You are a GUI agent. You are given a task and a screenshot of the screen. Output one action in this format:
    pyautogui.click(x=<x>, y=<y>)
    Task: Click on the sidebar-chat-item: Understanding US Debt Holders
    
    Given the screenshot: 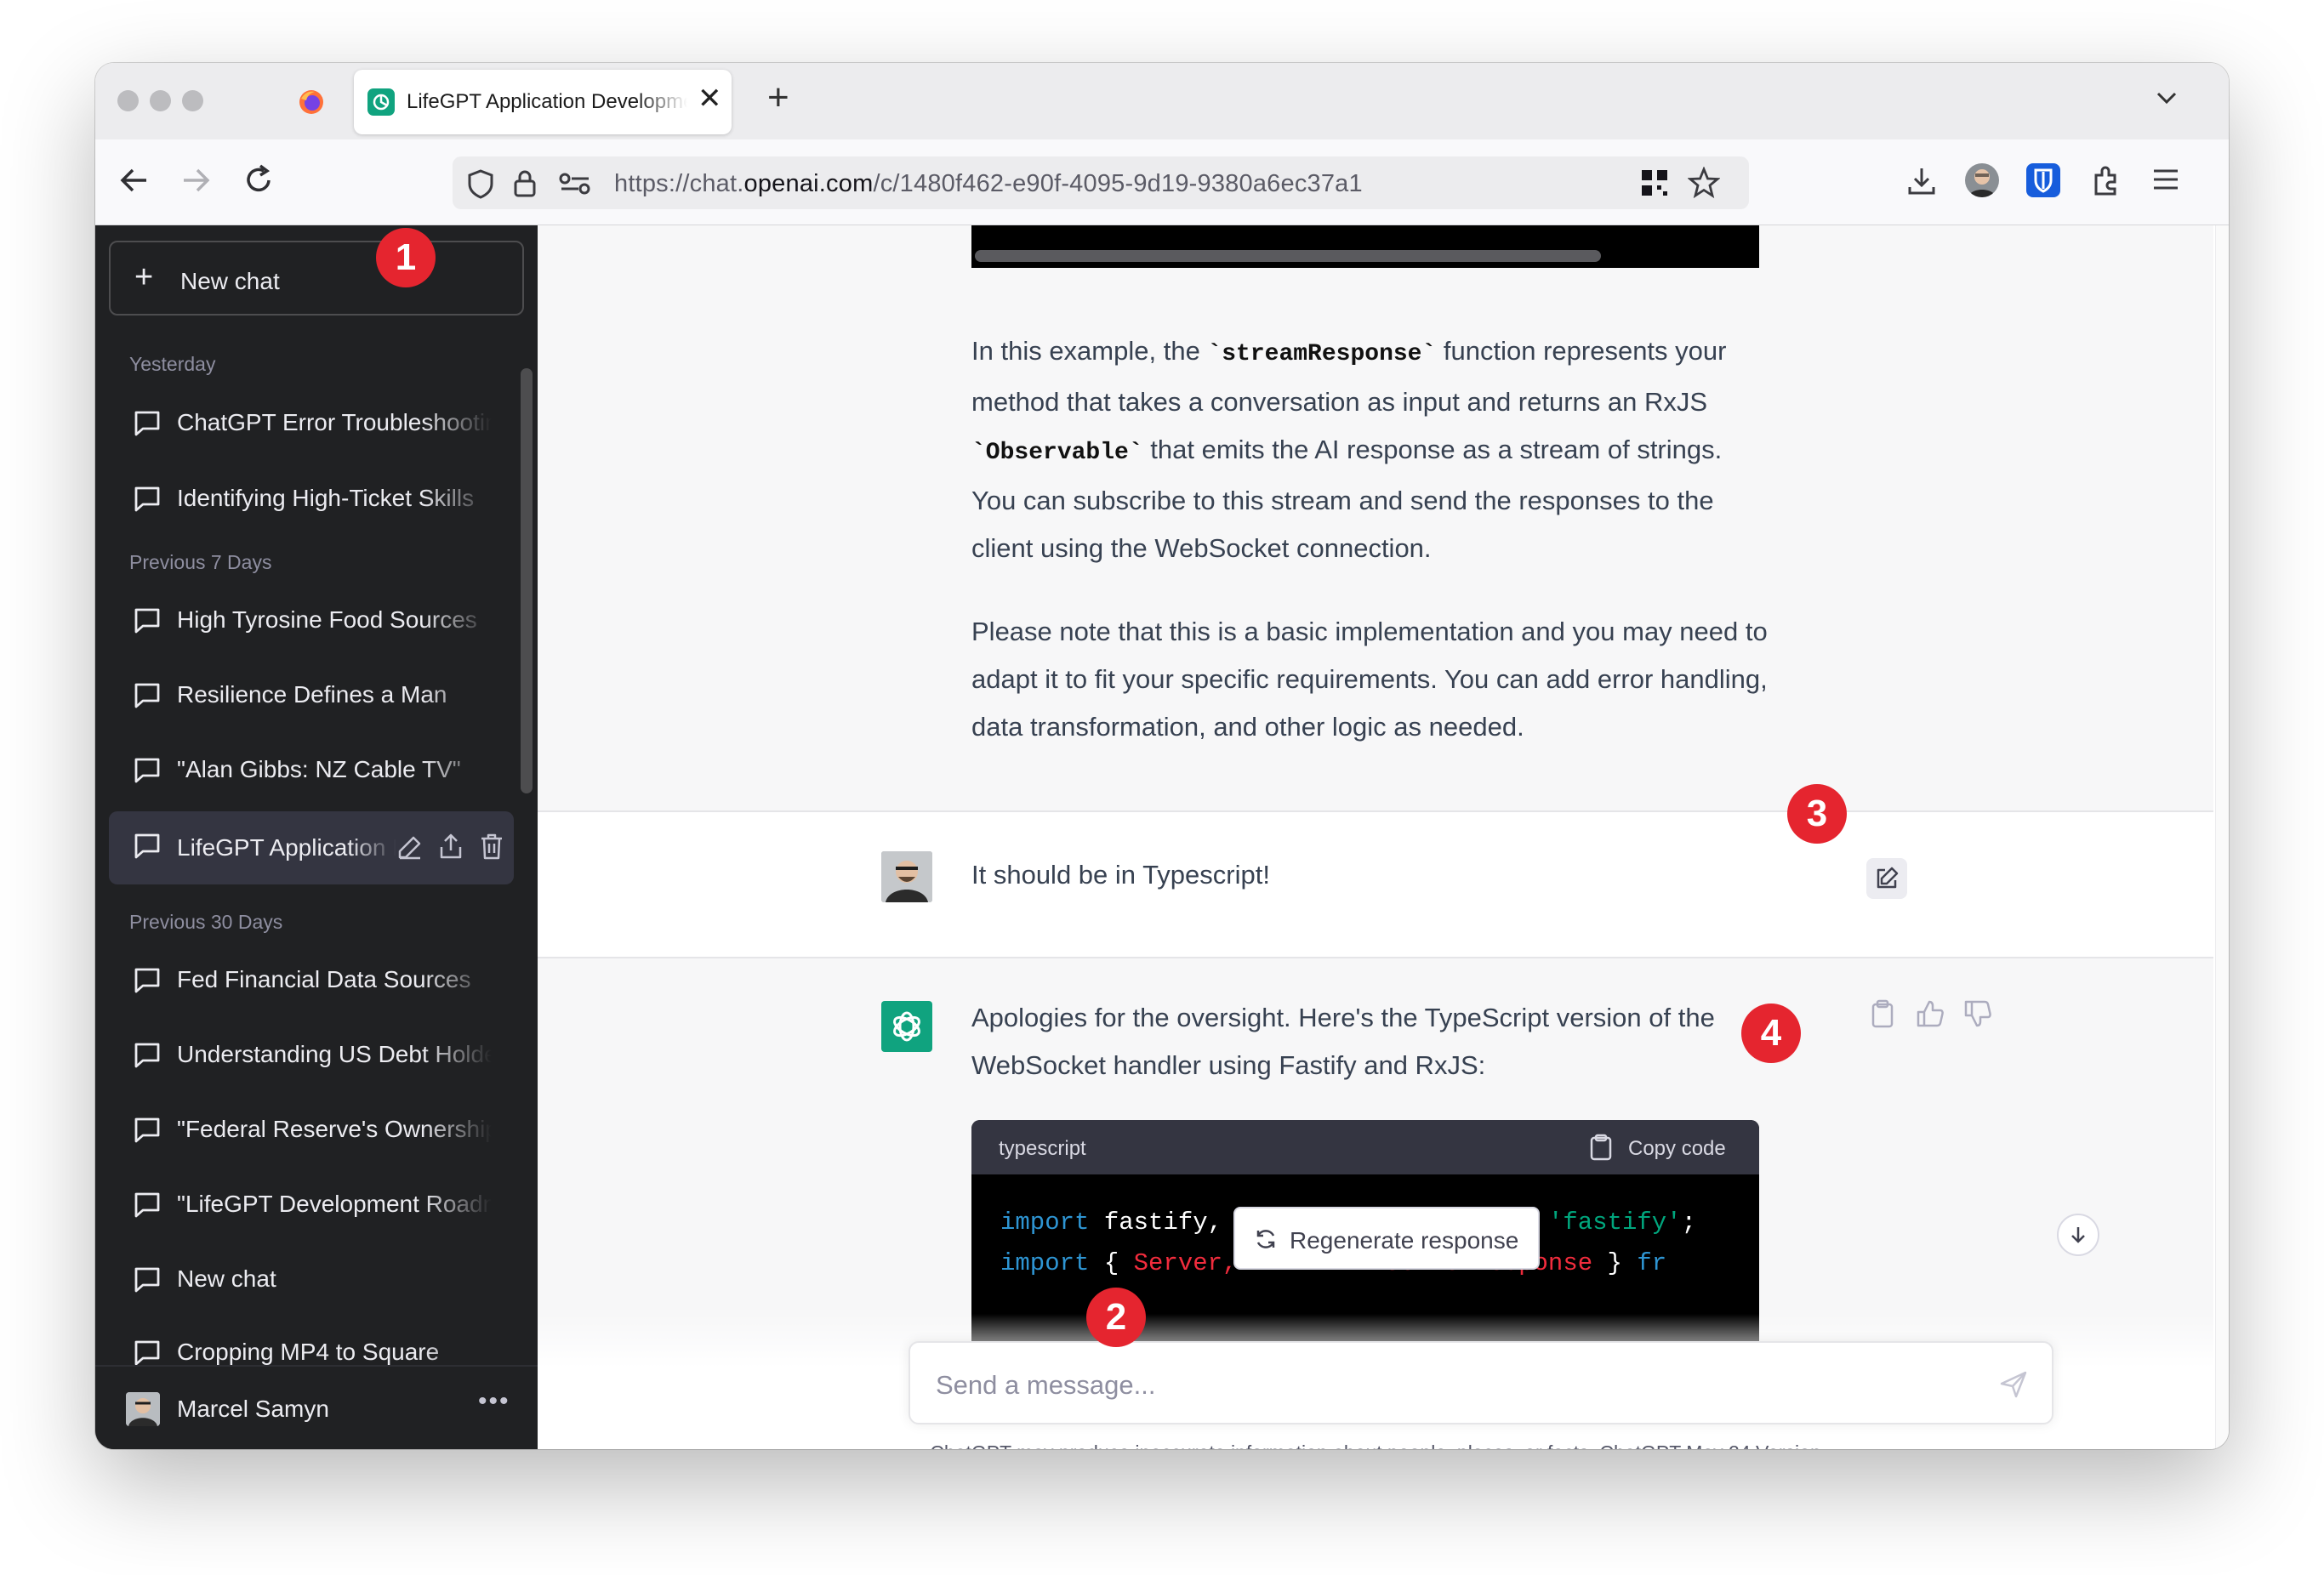 What is the action you would take?
    pyautogui.click(x=311, y=1055)
    